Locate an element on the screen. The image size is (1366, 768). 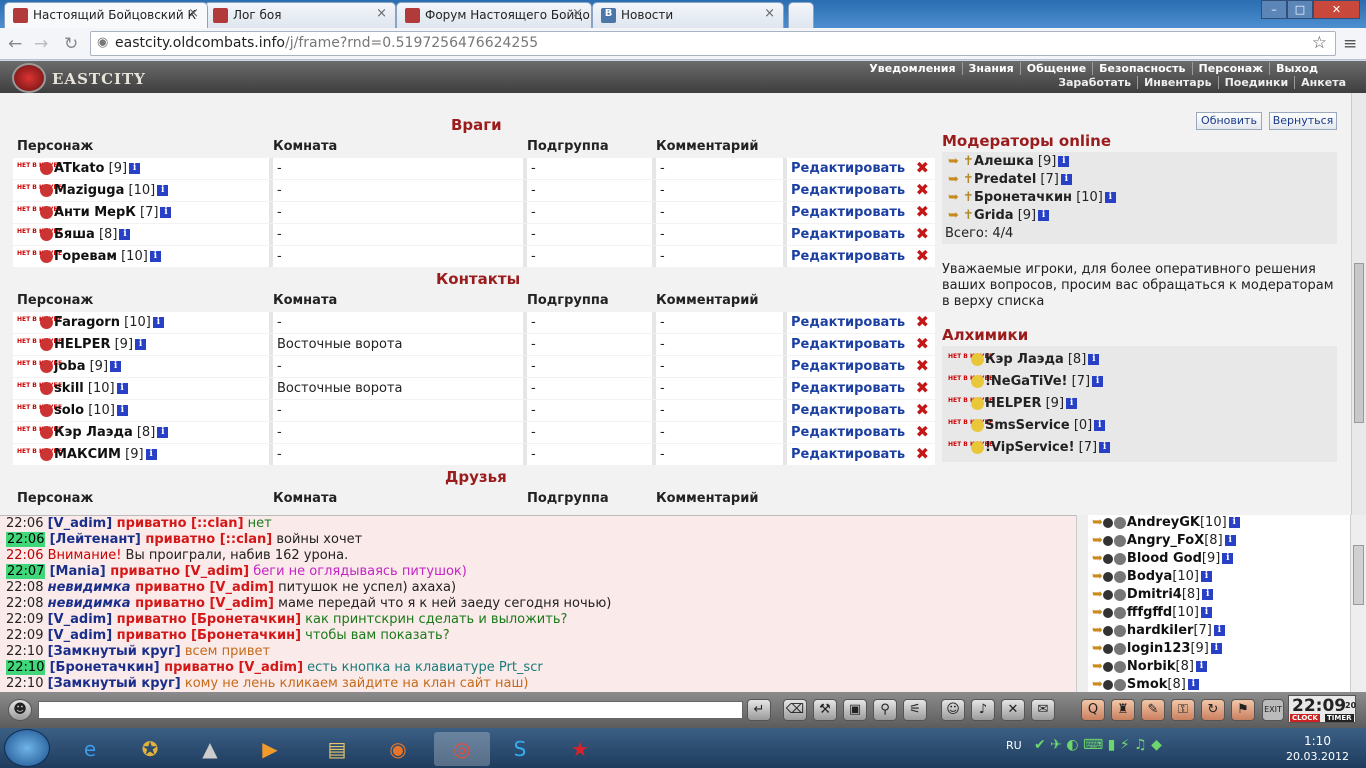
wrench-icon: ≡ is located at coordinates (1350, 44).